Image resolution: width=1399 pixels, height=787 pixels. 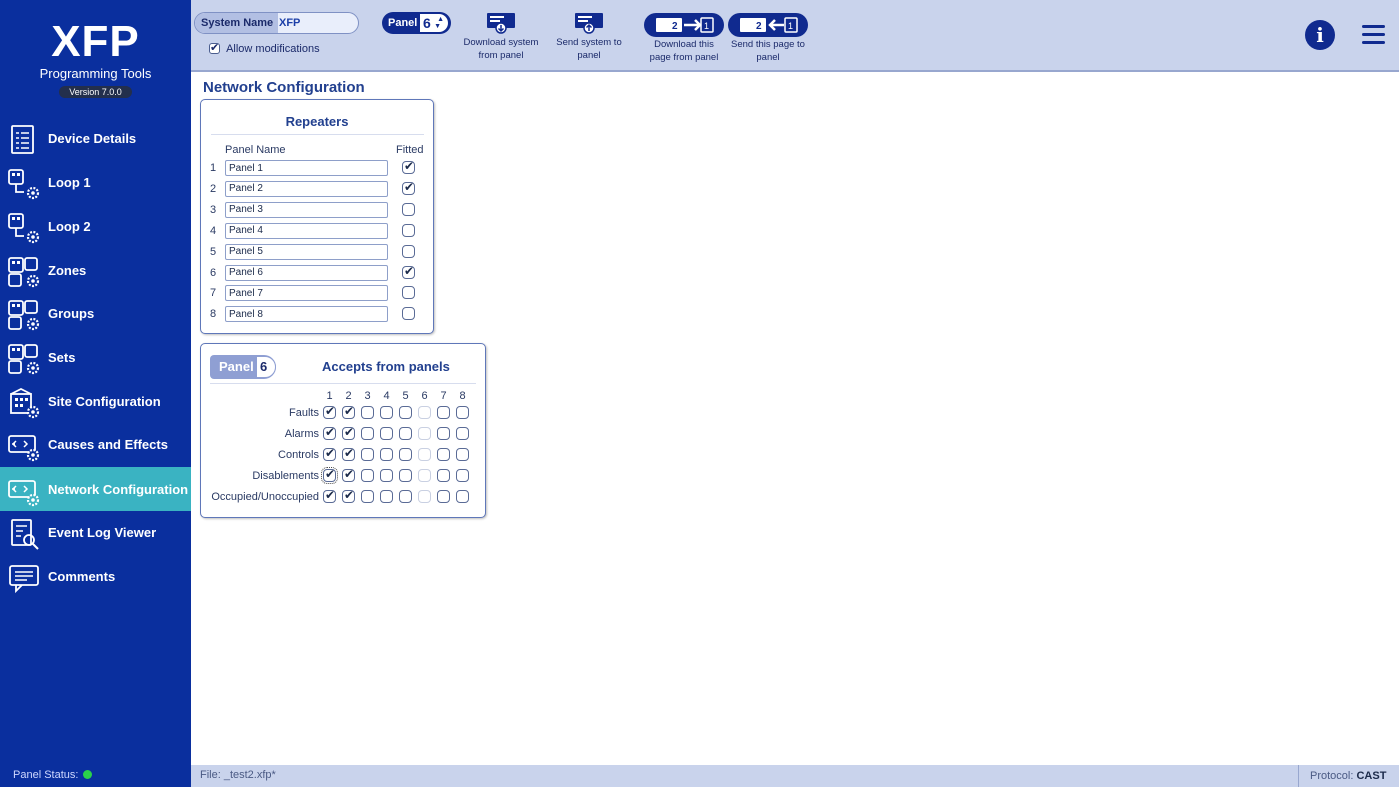 I want to click on sidebar-item-label: Groups, so click(x=71, y=313).